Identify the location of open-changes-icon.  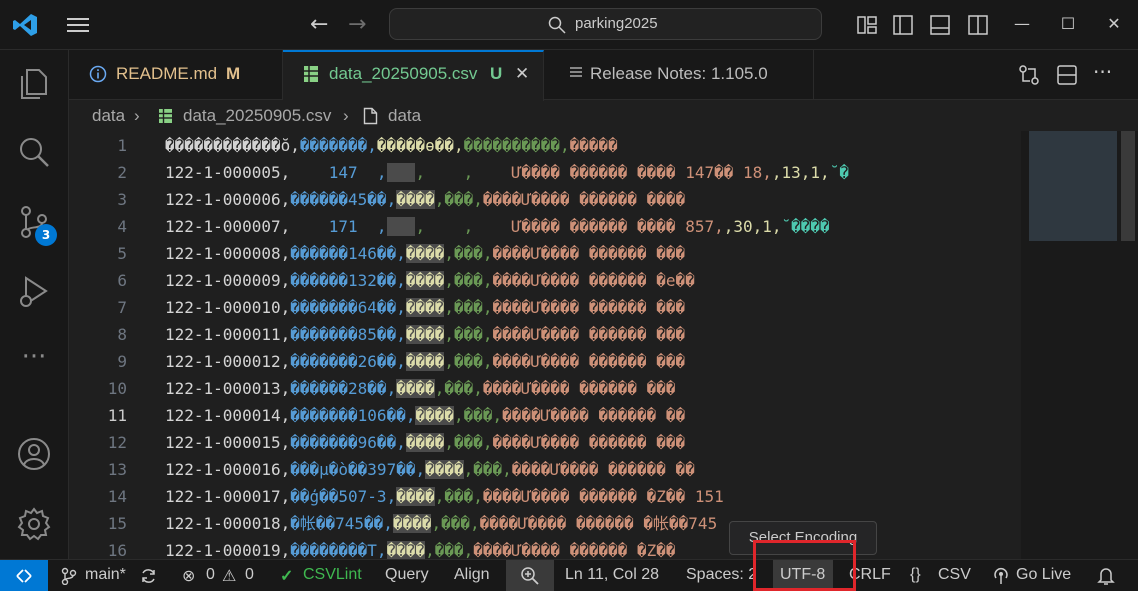
(1029, 75).